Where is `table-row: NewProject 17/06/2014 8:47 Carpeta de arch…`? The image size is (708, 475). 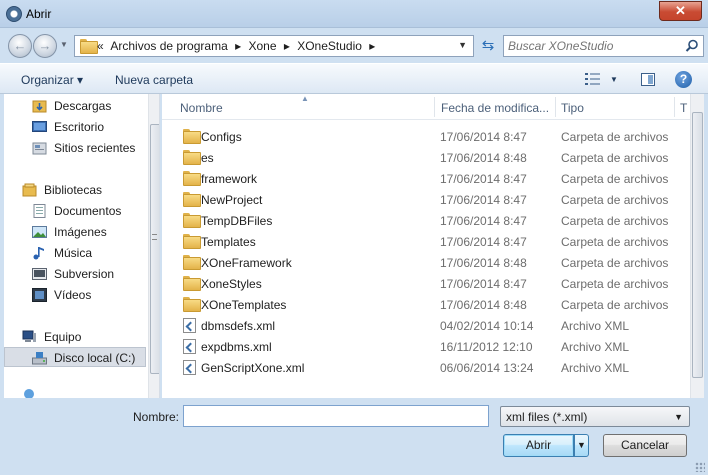 table-row: NewProject 17/06/2014 8:47 Carpeta de arch… is located at coordinates (426, 199).